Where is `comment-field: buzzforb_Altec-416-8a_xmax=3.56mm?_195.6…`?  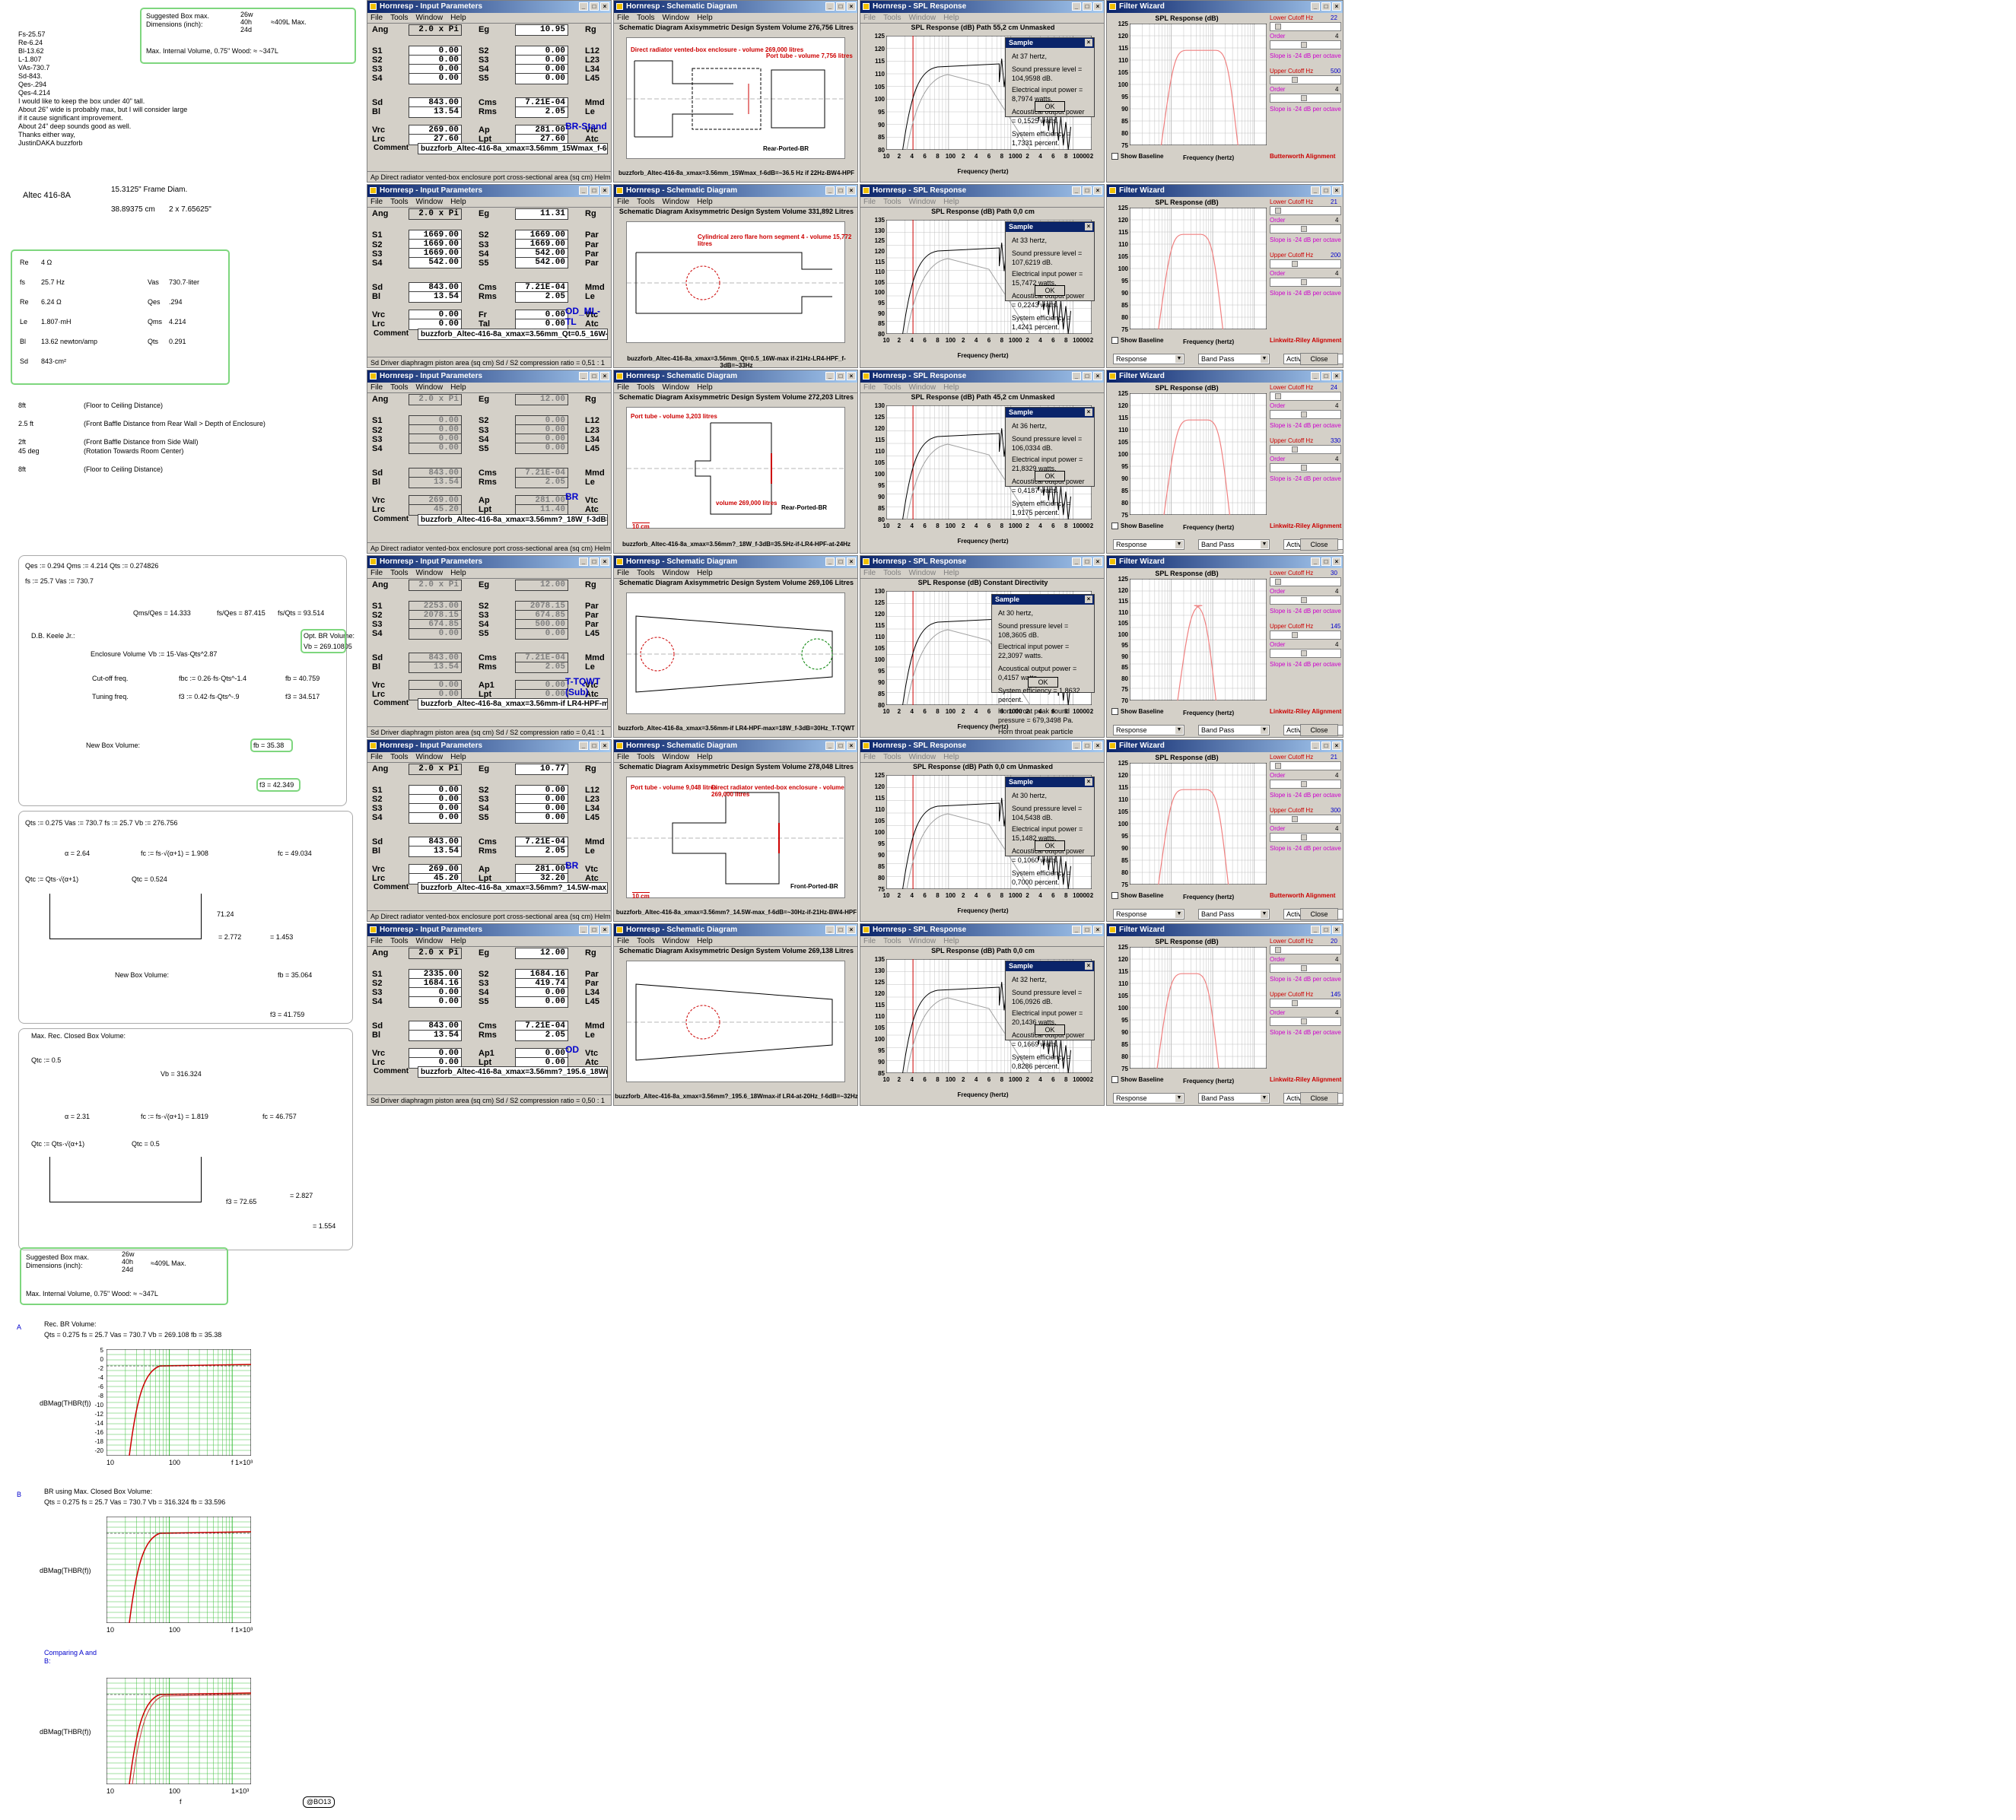 comment-field: buzzforb_Altec-416-8a_xmax=3.56mm?_195.6… is located at coordinates (513, 1072).